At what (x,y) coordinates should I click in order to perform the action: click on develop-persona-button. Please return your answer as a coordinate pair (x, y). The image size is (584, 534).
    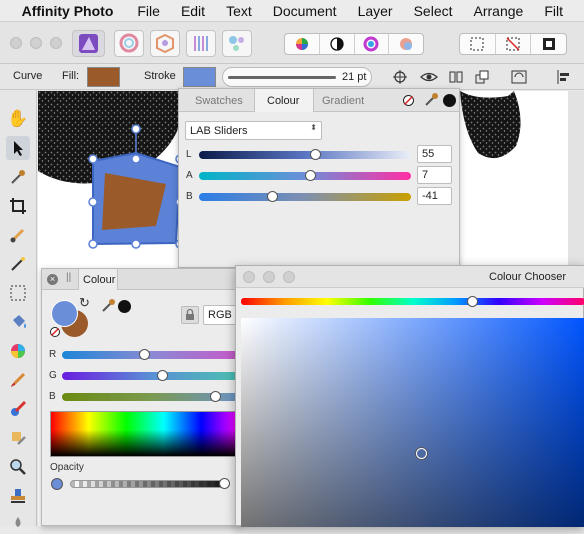
    Looking at the image, I should click on (165, 43).